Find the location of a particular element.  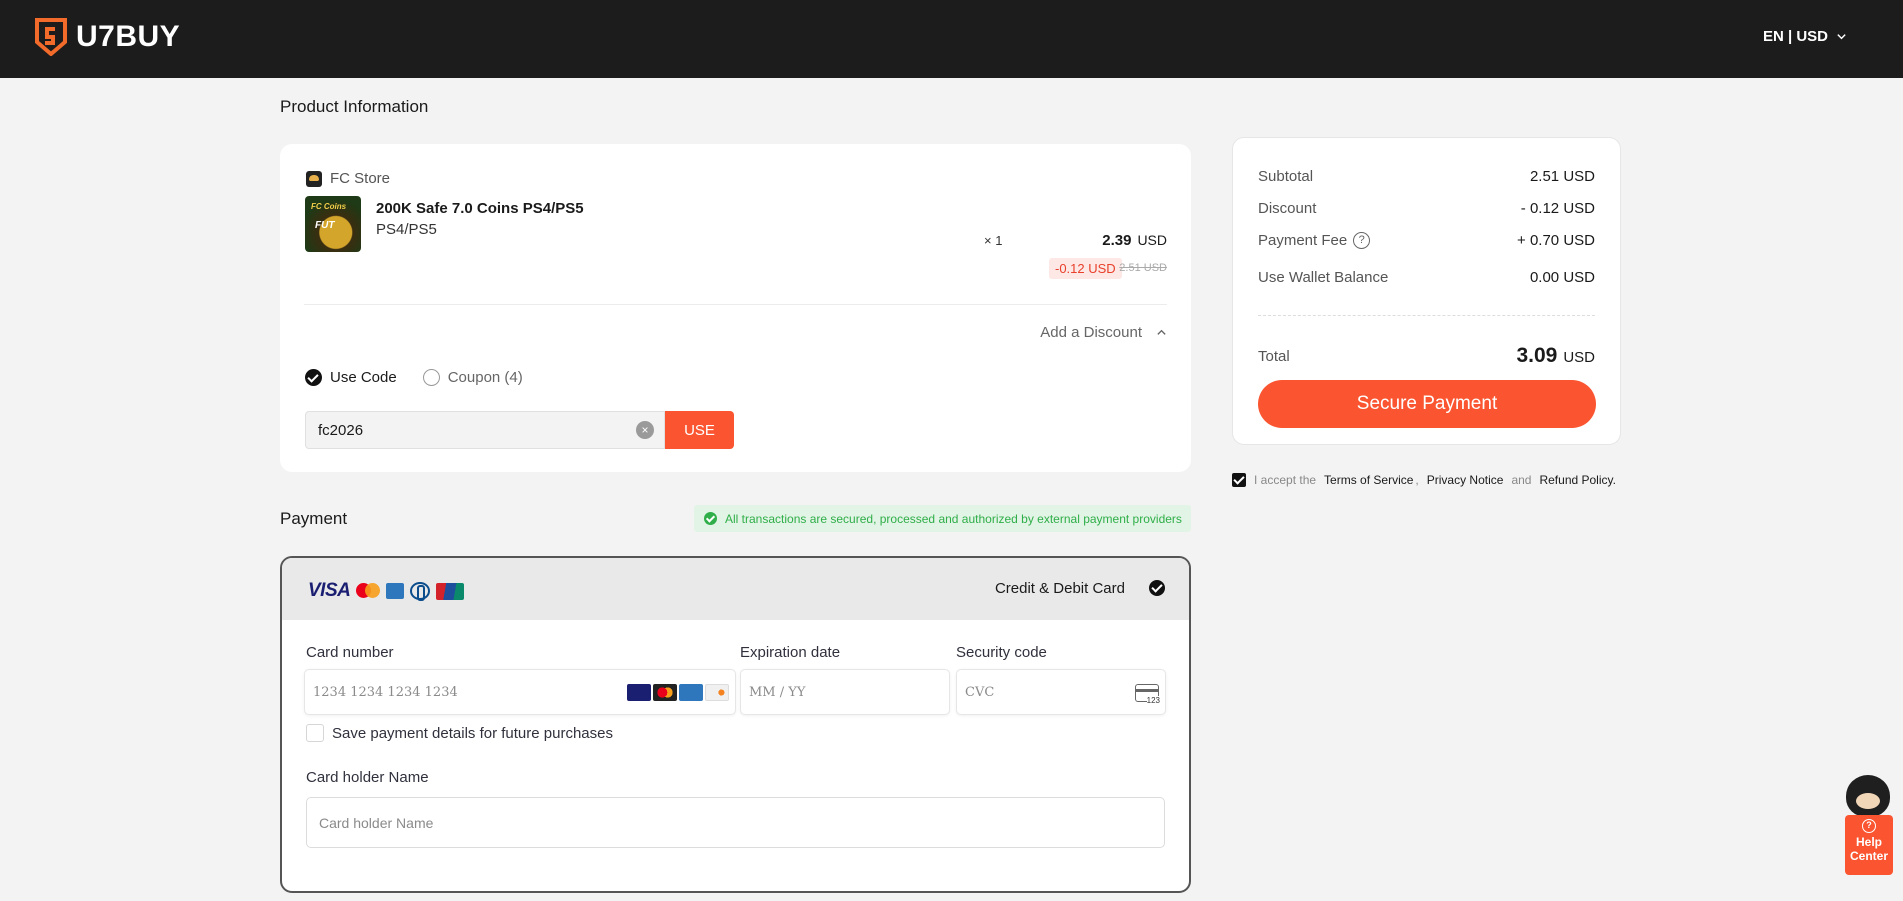

discount-code-input: fc2026 is located at coordinates (485, 430).